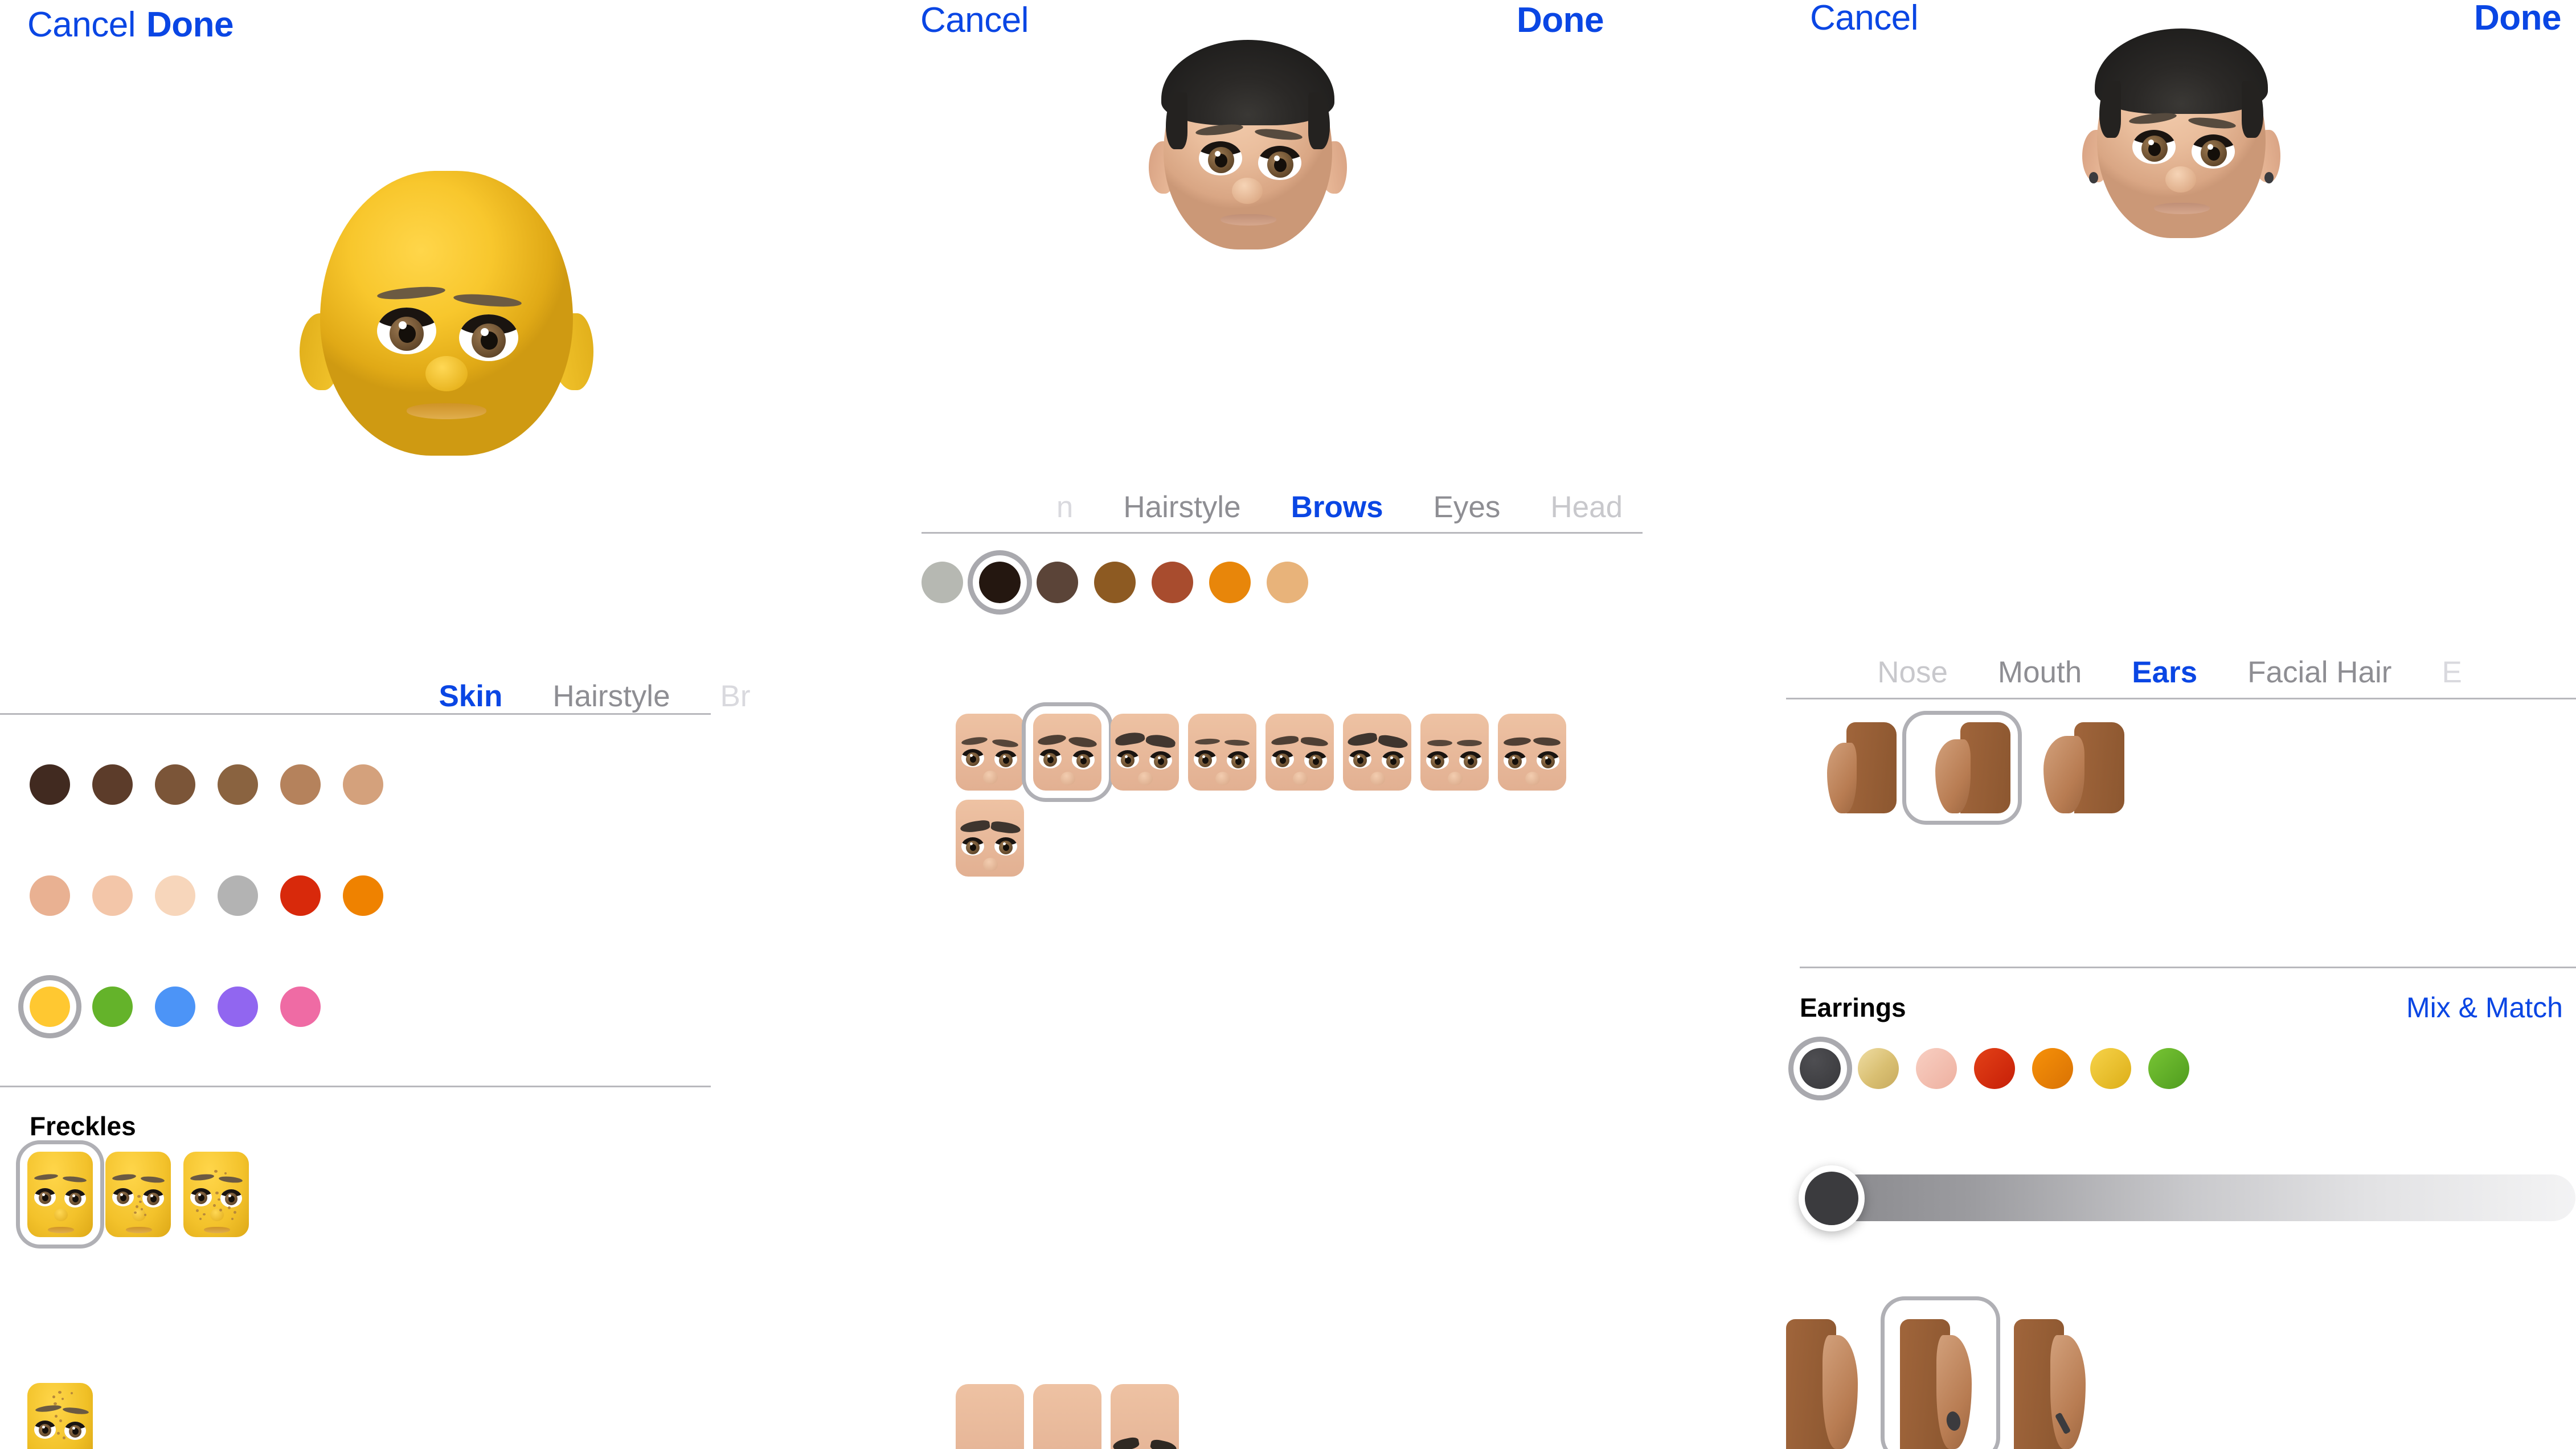  What do you see at coordinates (1849, 767) in the screenshot?
I see `ear-option-small` at bounding box center [1849, 767].